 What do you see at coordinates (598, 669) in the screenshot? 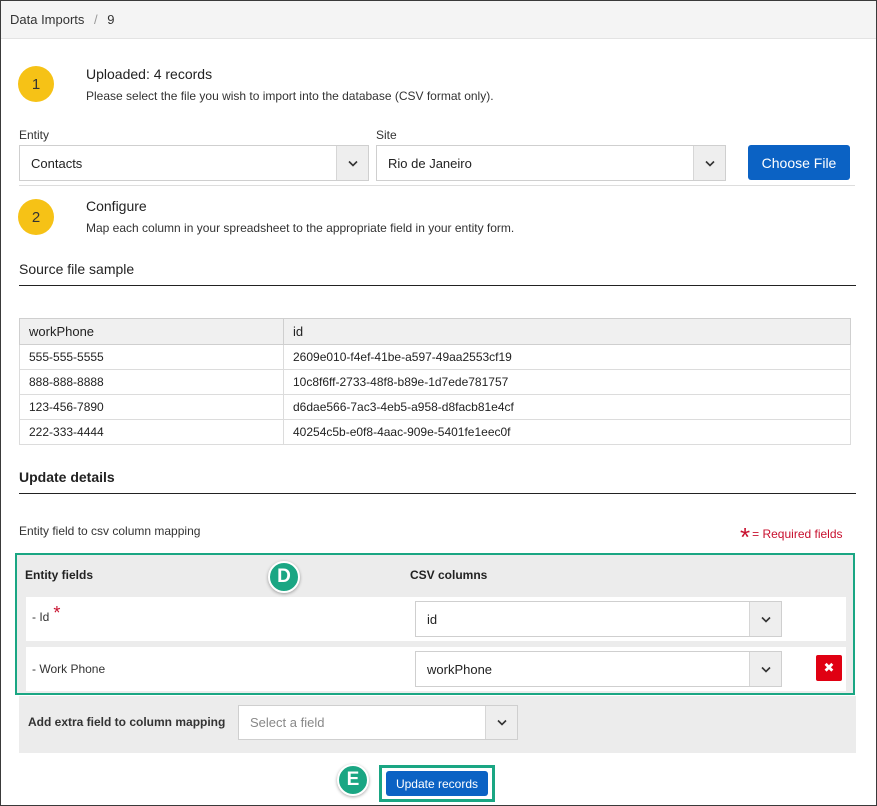
I see `csv-column-select: workPhone` at bounding box center [598, 669].